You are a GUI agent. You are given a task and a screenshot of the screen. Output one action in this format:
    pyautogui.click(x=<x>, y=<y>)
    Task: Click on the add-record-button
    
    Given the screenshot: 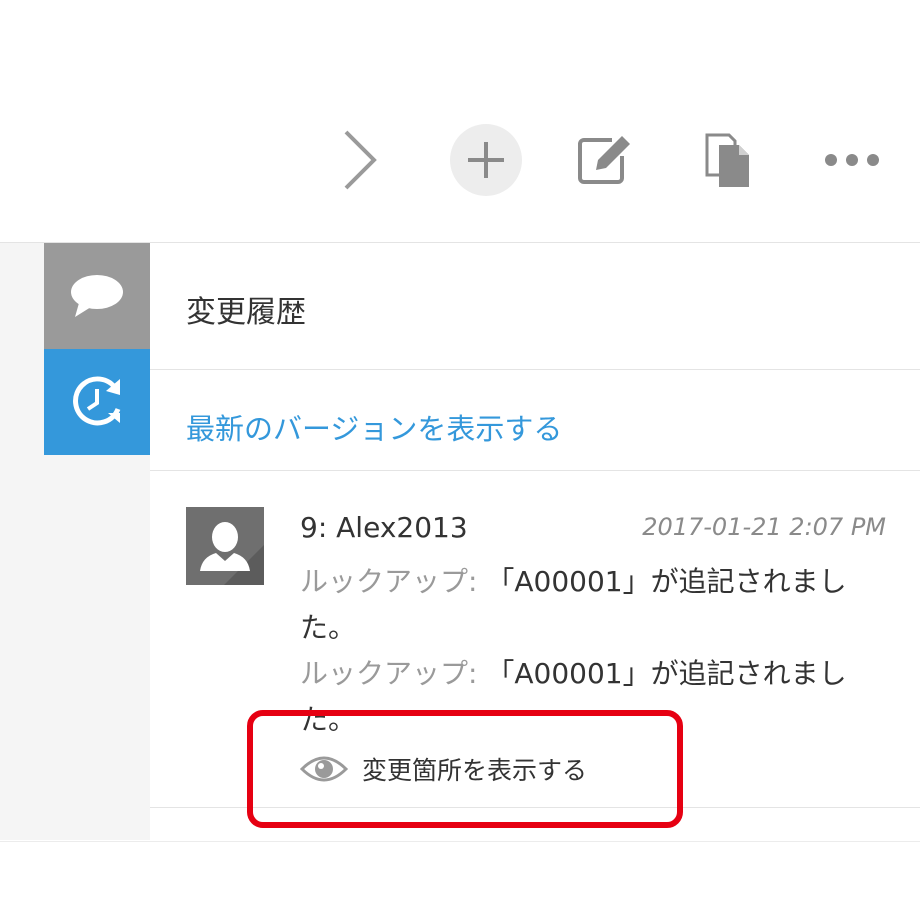 What is the action you would take?
    pyautogui.click(x=486, y=160)
    